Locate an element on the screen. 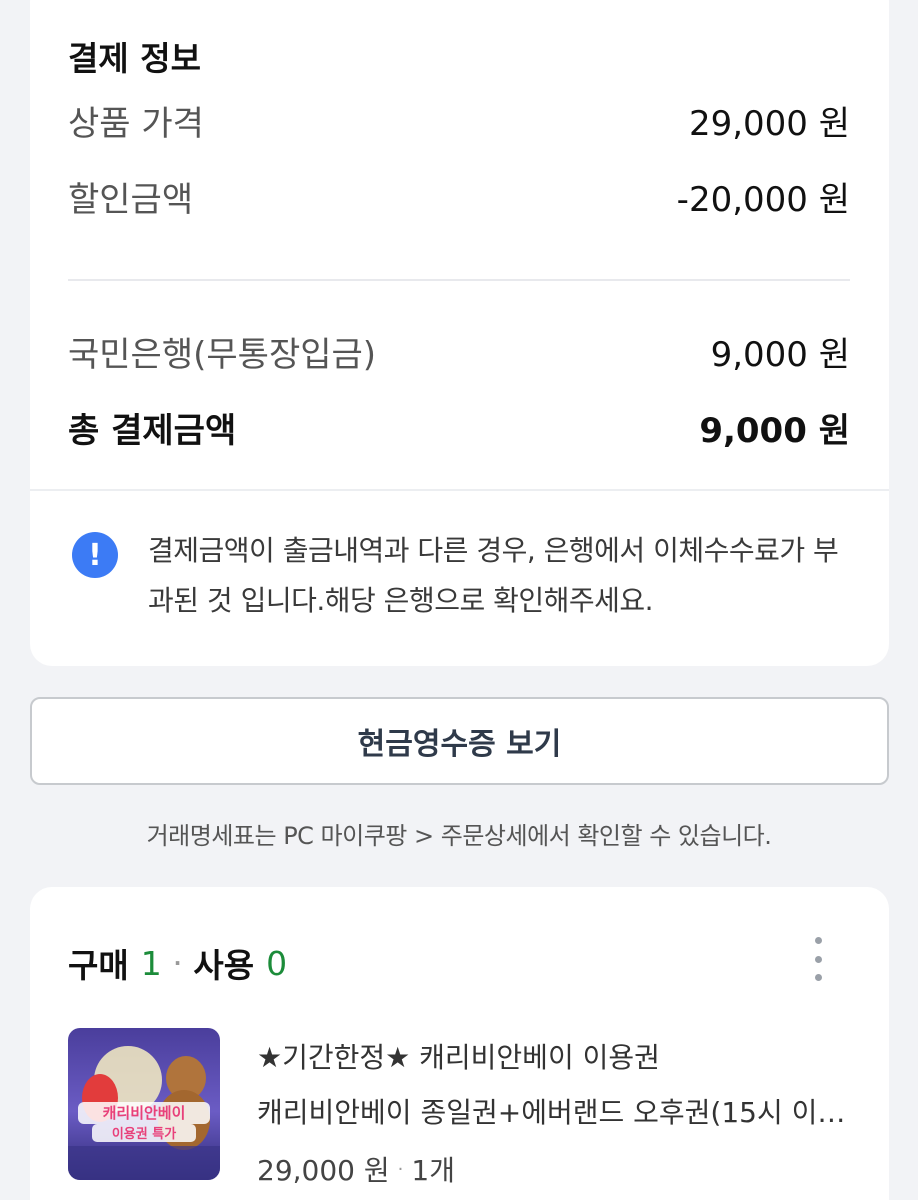 The image size is (918, 1200). product-name: ★기간한정★ 캐리비안베이 이용권 is located at coordinates (458, 1056).